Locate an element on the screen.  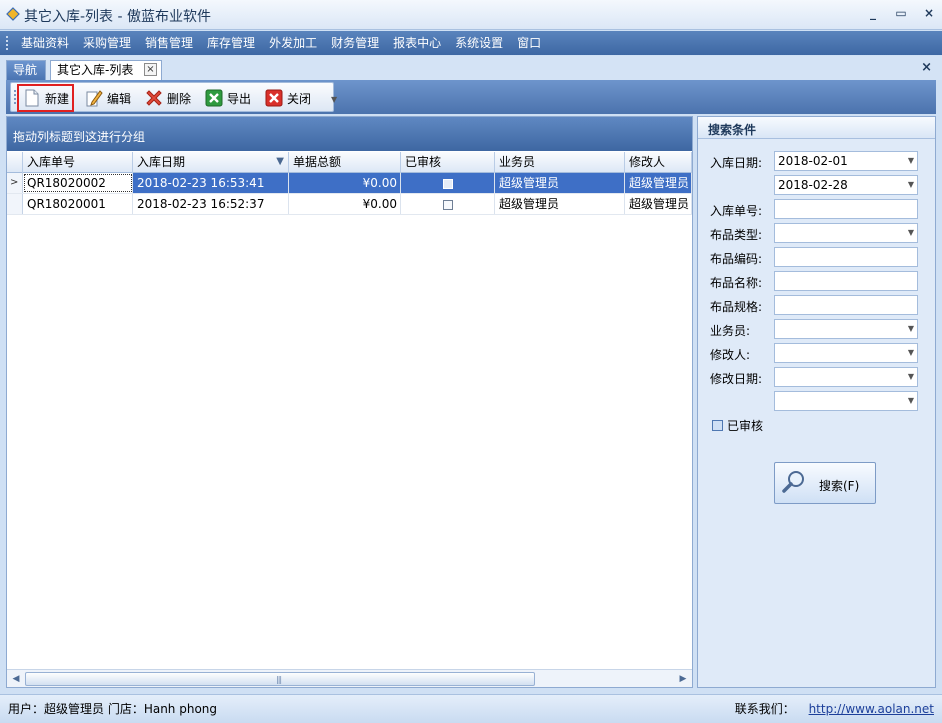
approved-filter: 已审核 is located at coordinates (737, 425).